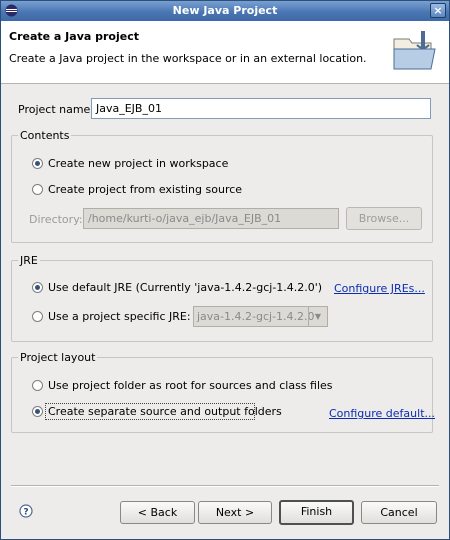  What do you see at coordinates (150, 411) in the screenshot?
I see `focus-indicator` at bounding box center [150, 411].